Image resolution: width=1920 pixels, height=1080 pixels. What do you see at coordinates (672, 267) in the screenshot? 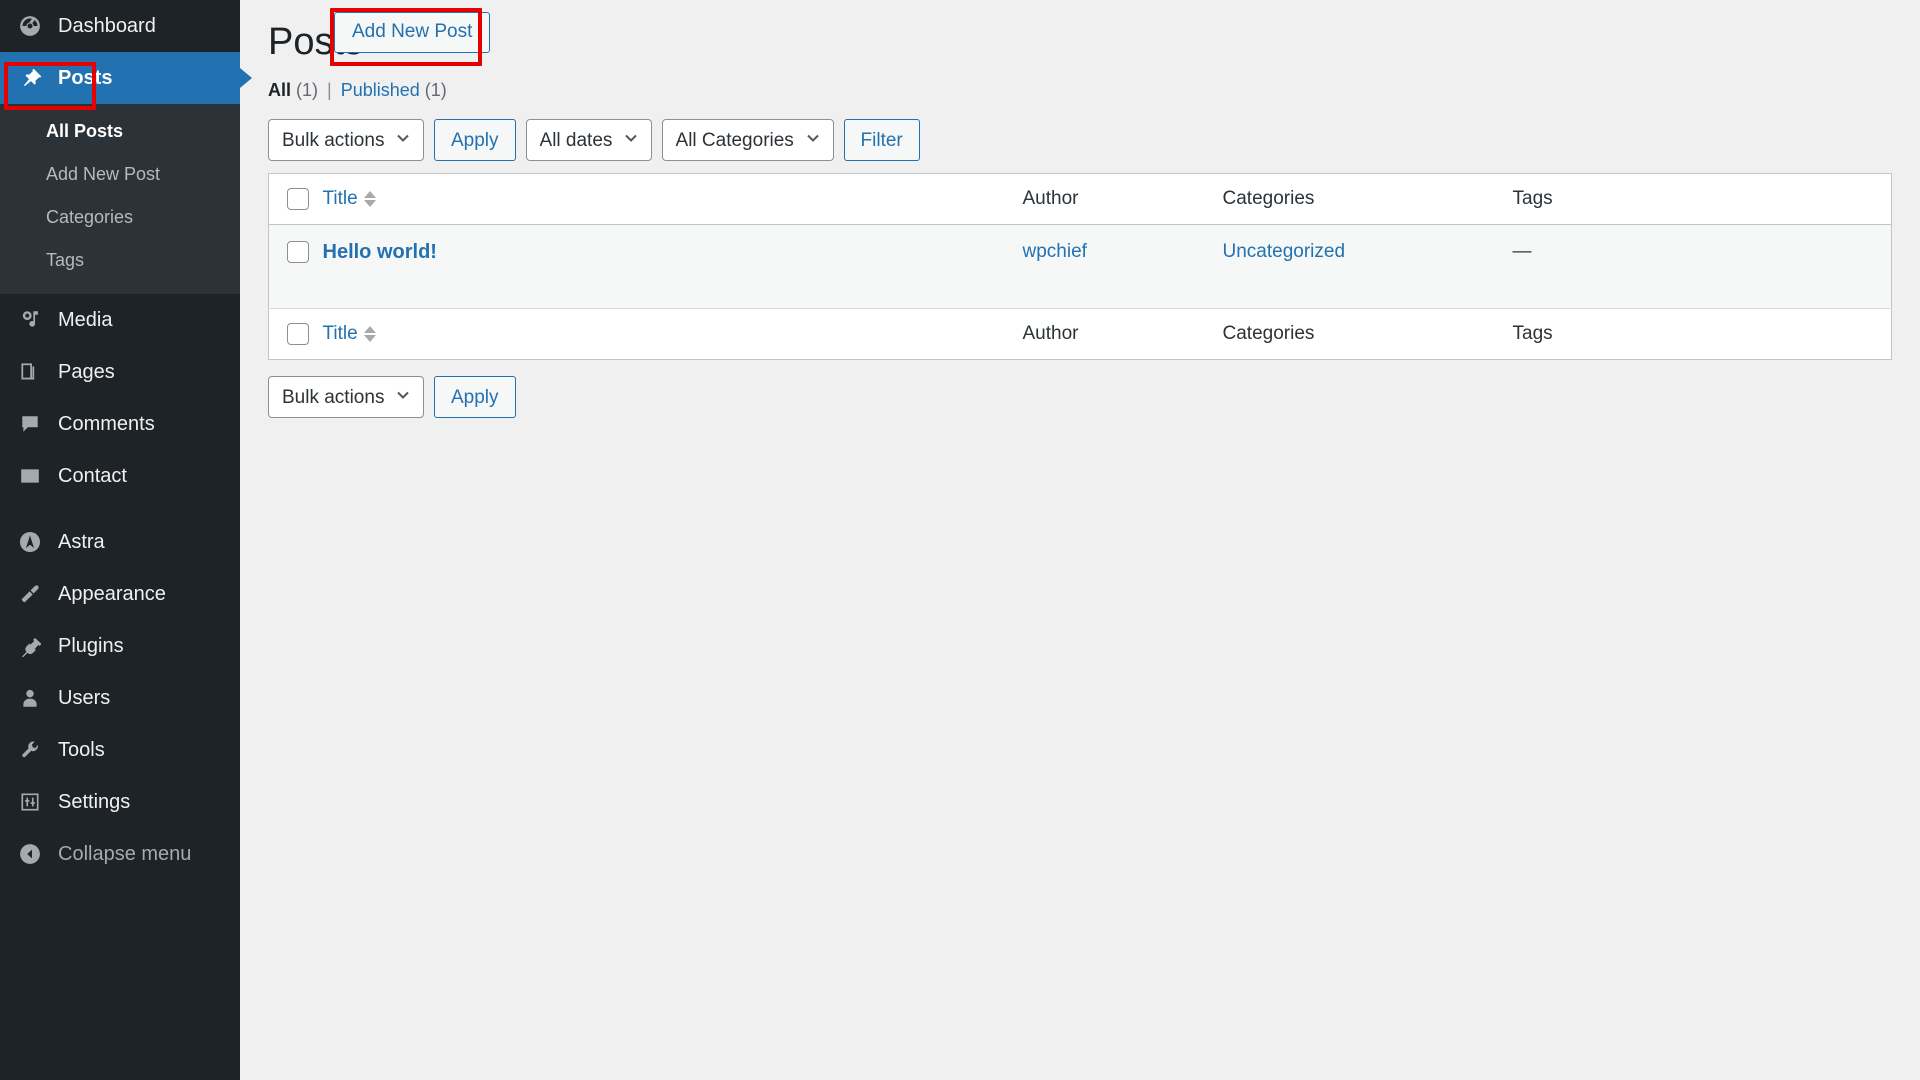
I see `row-title-cell: Hello world!` at bounding box center [672, 267].